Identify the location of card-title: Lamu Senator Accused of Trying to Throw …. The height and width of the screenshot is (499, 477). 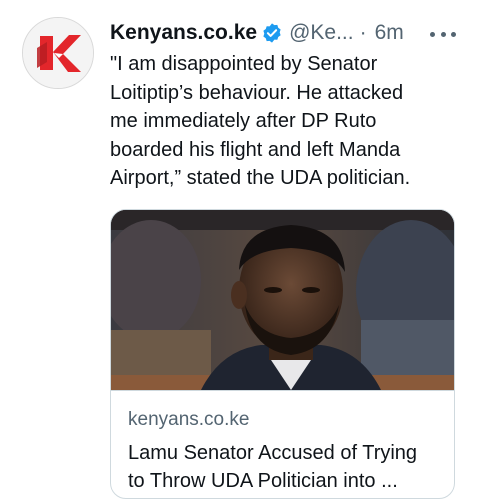
(288, 467).